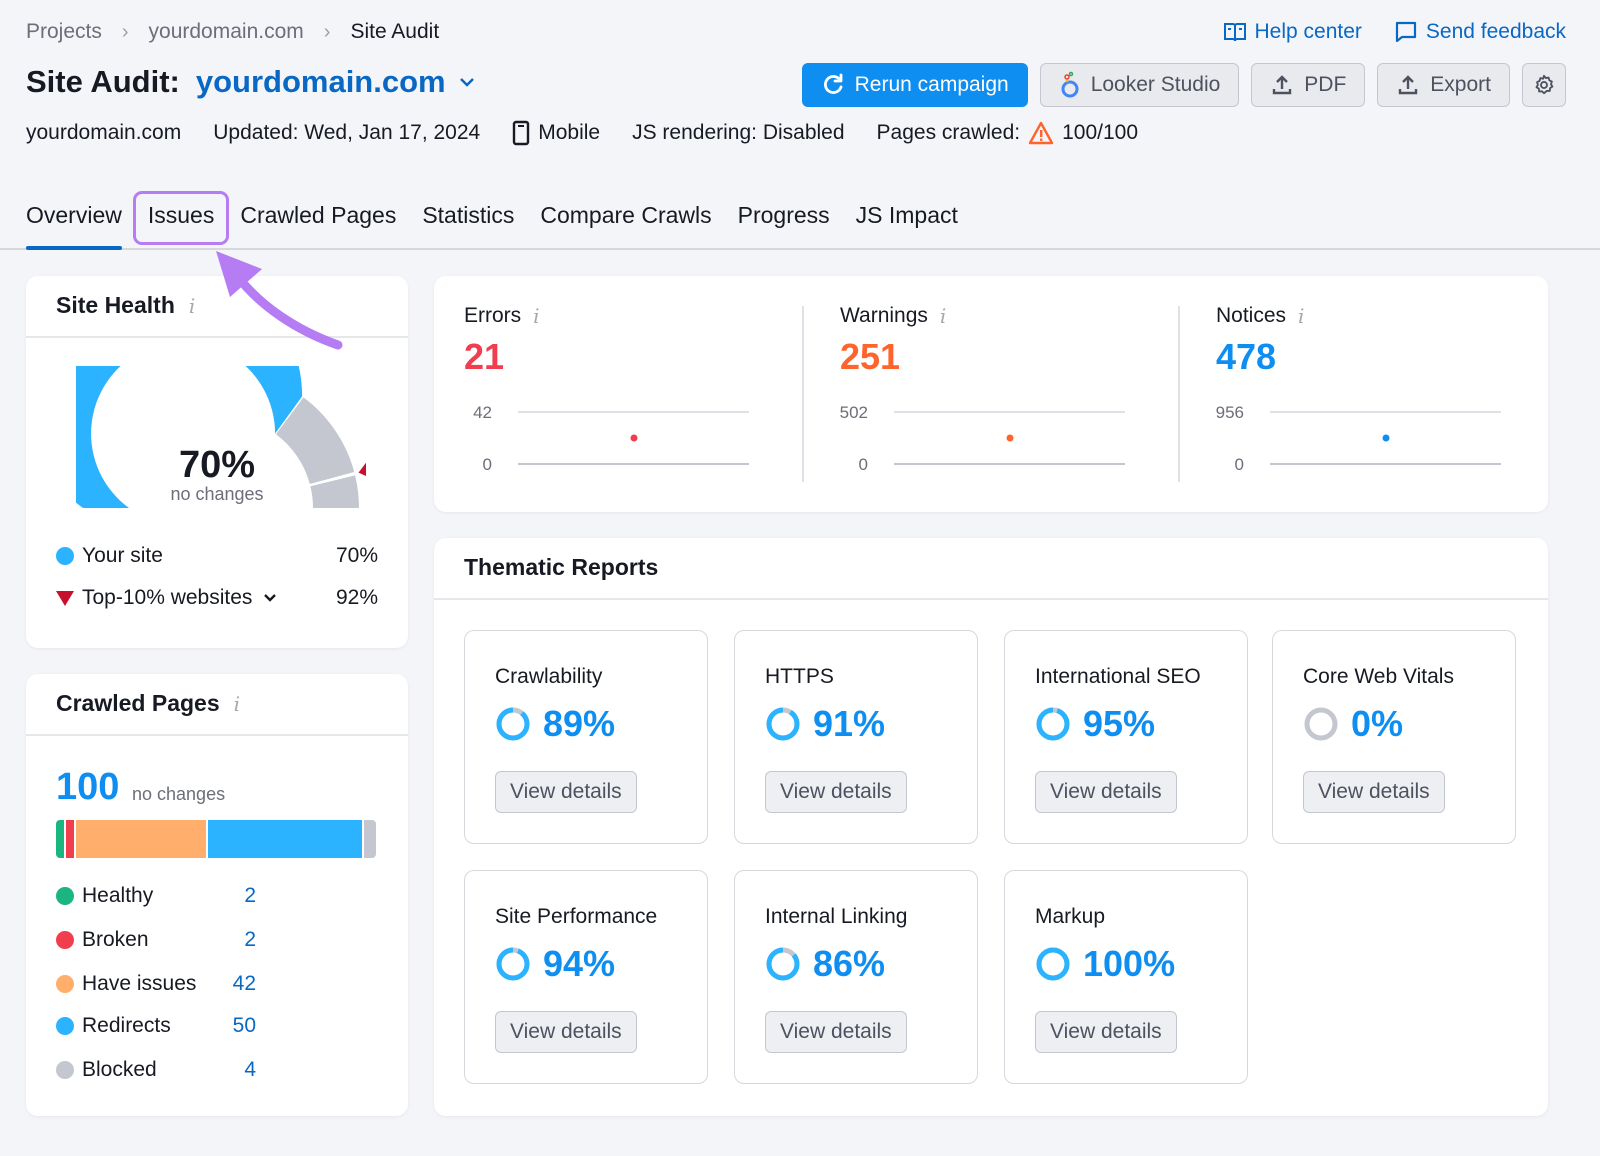  Describe the element at coordinates (1391, 357) in the screenshot. I see `issue-count: 478` at that location.